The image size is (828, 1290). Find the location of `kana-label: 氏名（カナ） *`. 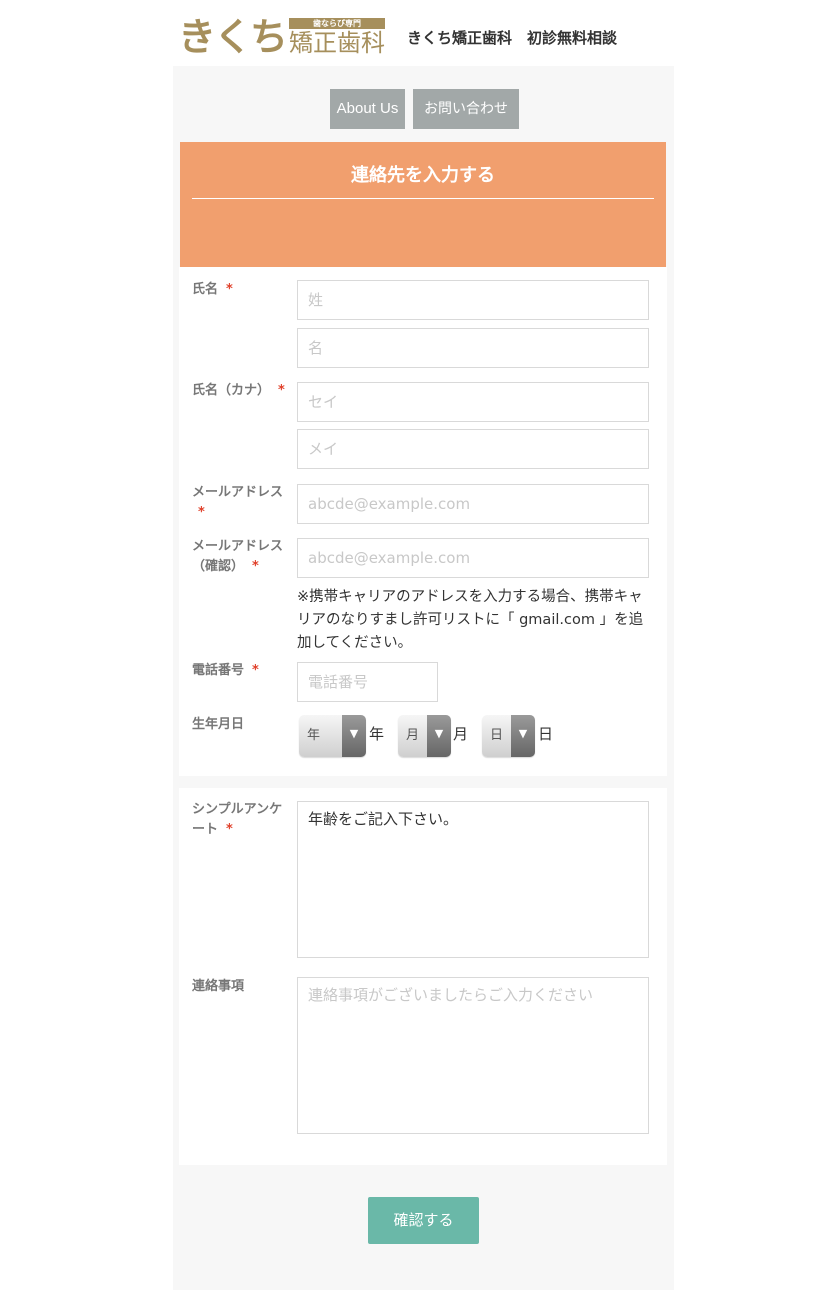

kana-label: 氏名（カナ） * is located at coordinates (238, 391).